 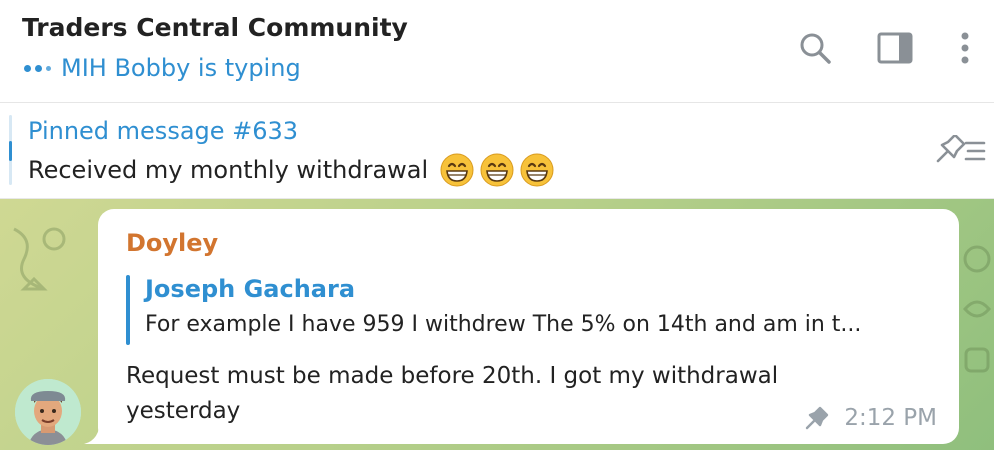 What do you see at coordinates (965, 48) in the screenshot?
I see `more-vertical-icon` at bounding box center [965, 48].